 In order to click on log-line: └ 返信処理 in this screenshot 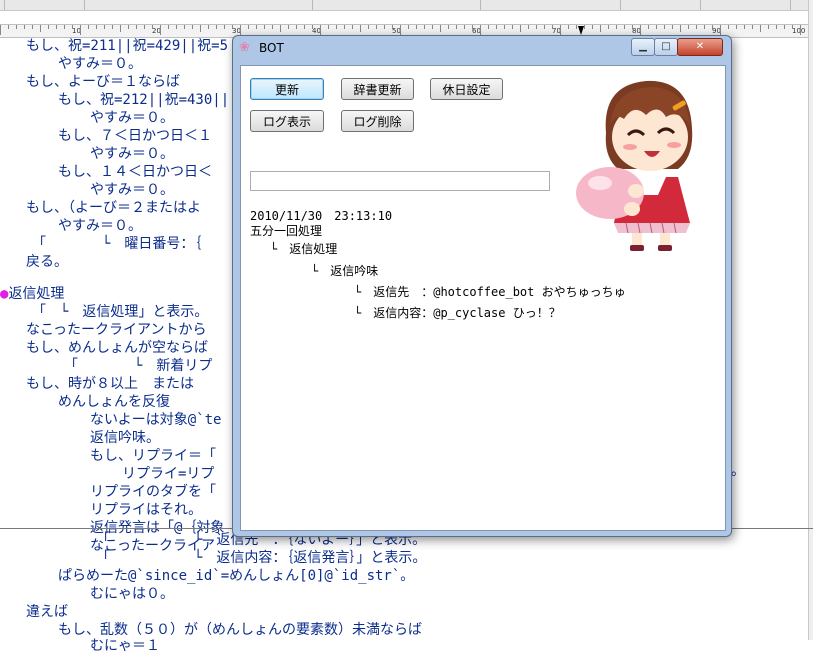, I will do `click(304, 249)`.